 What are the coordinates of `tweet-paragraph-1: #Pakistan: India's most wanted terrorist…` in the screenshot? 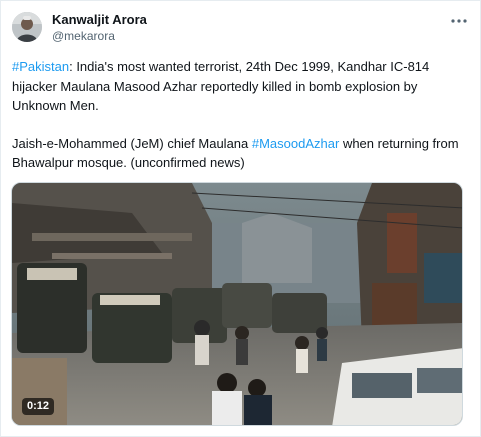 It's located at (243, 86).